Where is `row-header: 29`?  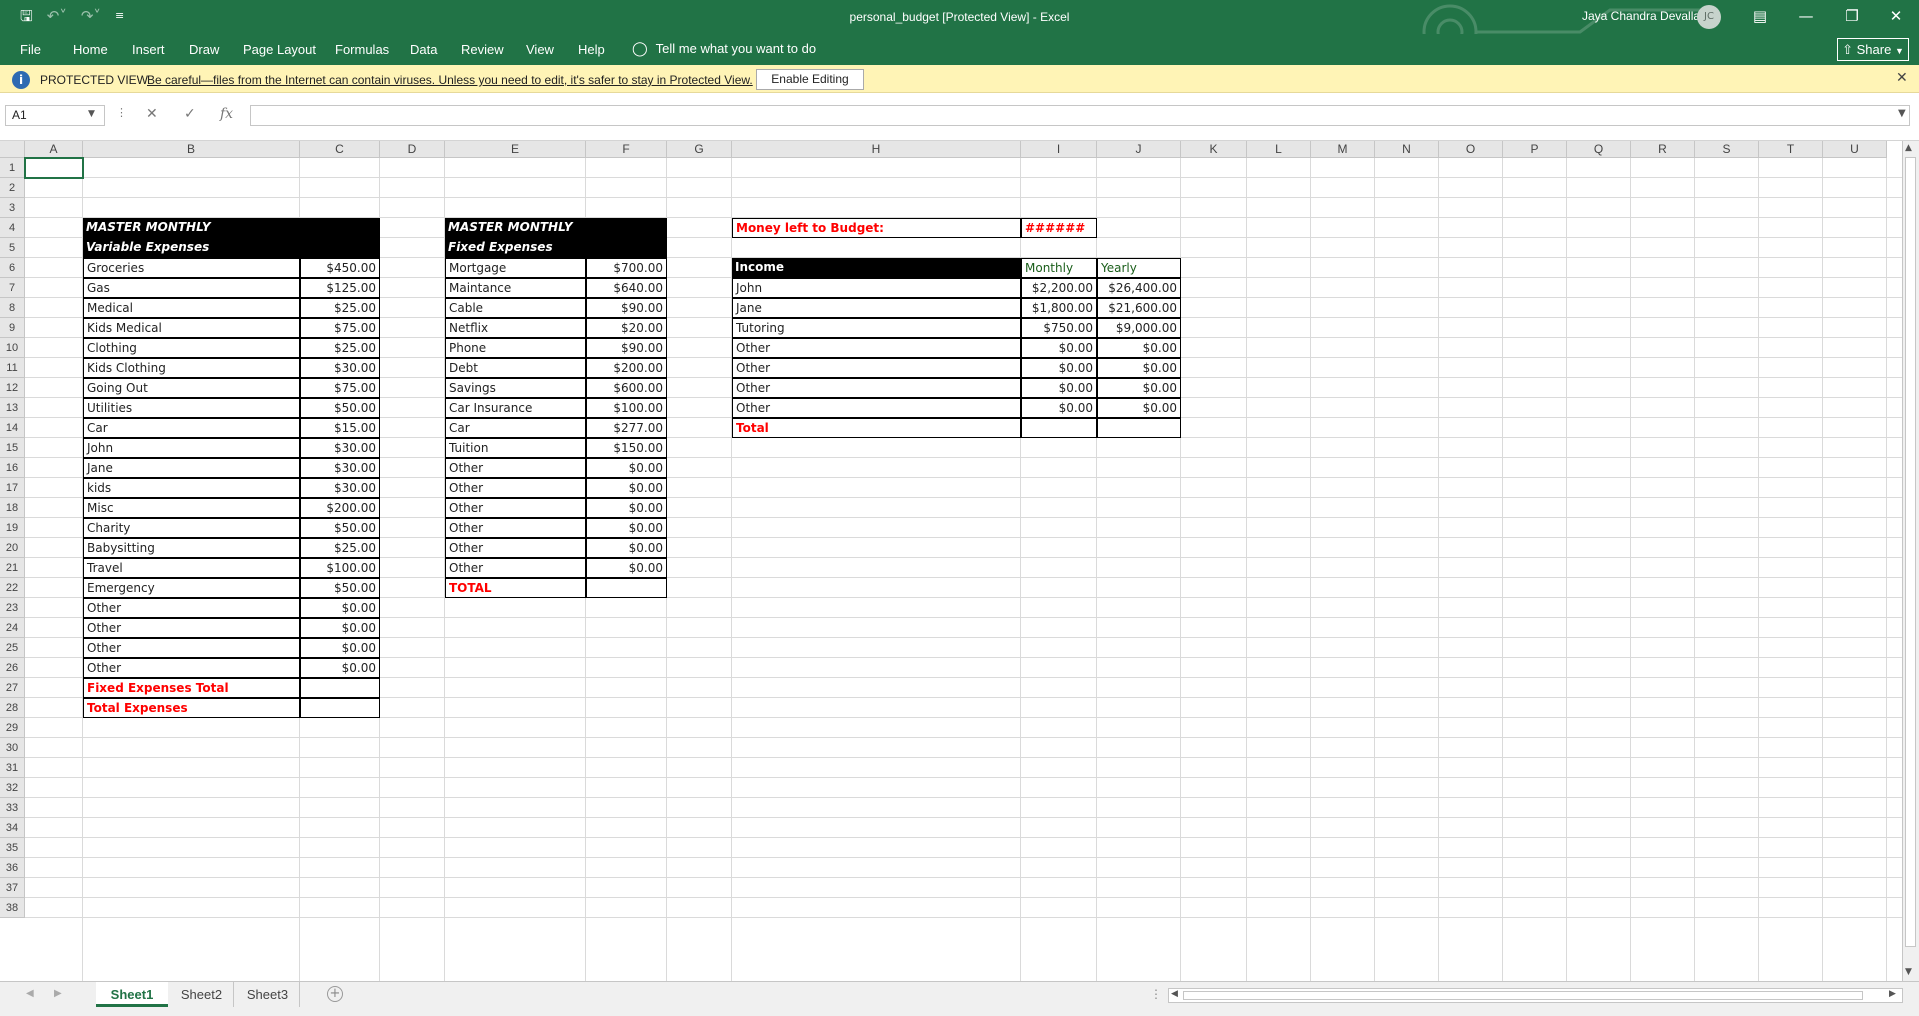 row-header: 29 is located at coordinates (12, 728).